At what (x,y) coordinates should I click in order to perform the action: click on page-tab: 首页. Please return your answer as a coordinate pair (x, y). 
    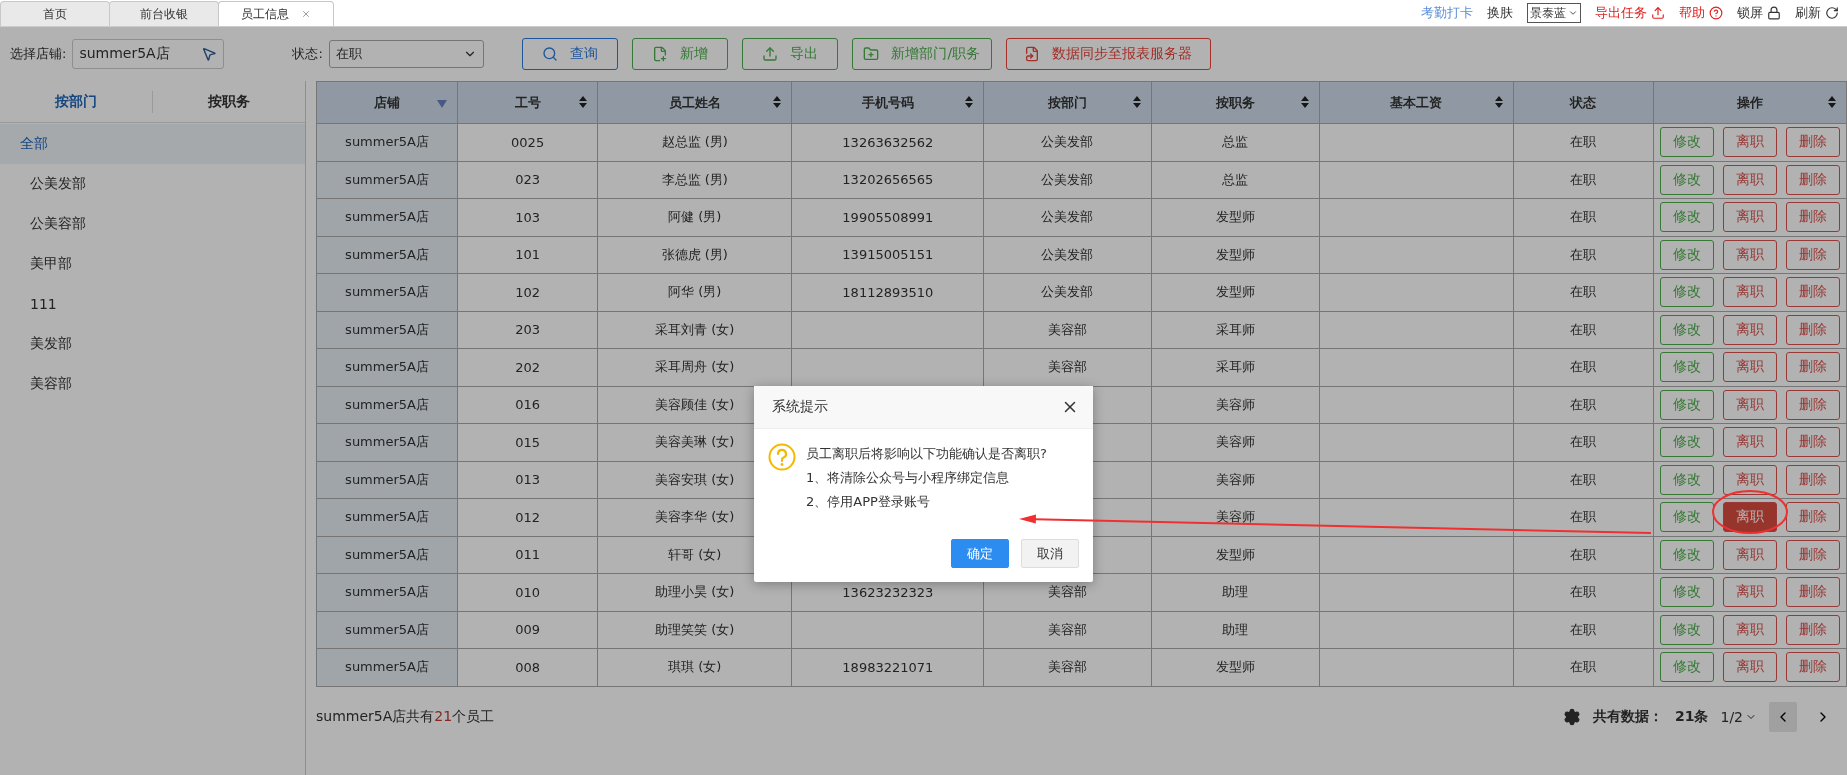
    Looking at the image, I should click on (55, 13).